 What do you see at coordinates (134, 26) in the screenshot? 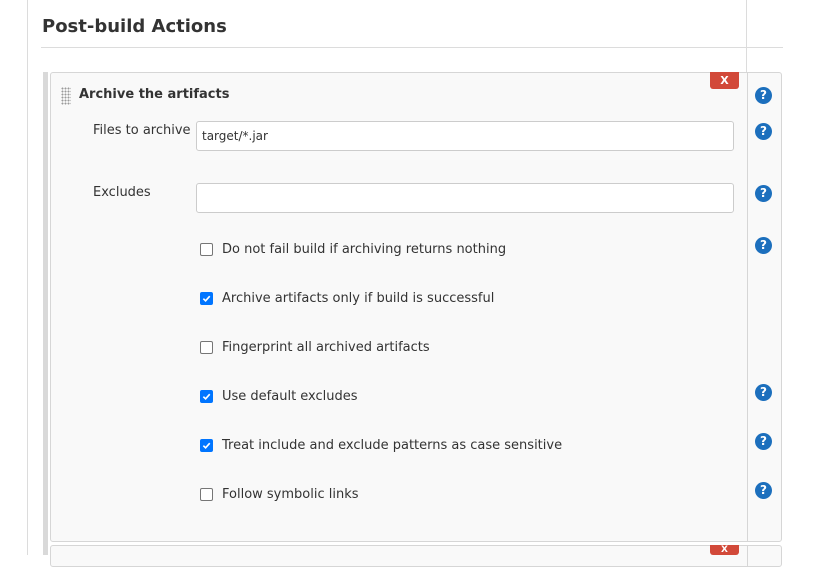
I see `section-title: Post-build Actions` at bounding box center [134, 26].